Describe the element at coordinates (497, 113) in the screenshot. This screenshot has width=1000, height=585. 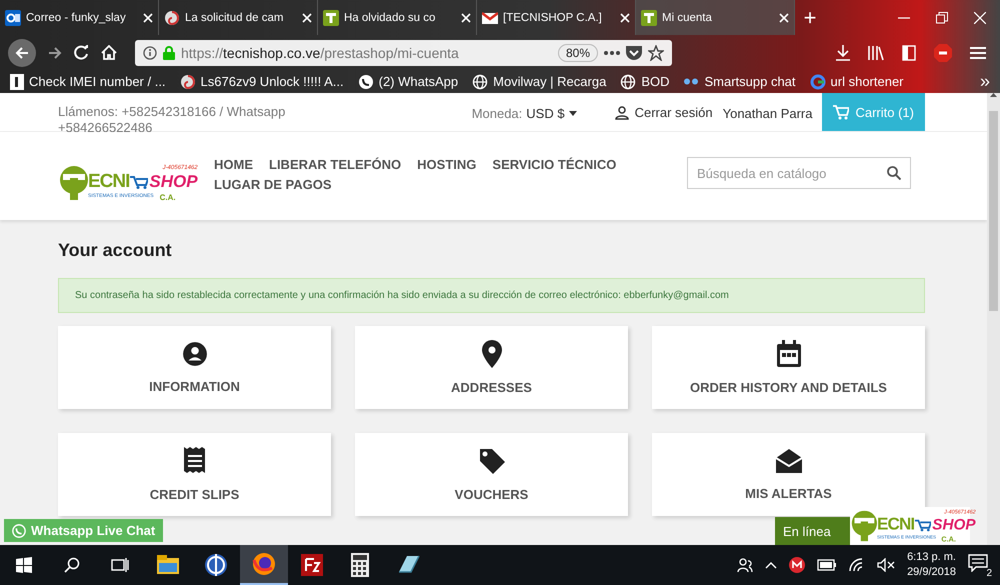
I see `currency-label: Moneda:` at that location.